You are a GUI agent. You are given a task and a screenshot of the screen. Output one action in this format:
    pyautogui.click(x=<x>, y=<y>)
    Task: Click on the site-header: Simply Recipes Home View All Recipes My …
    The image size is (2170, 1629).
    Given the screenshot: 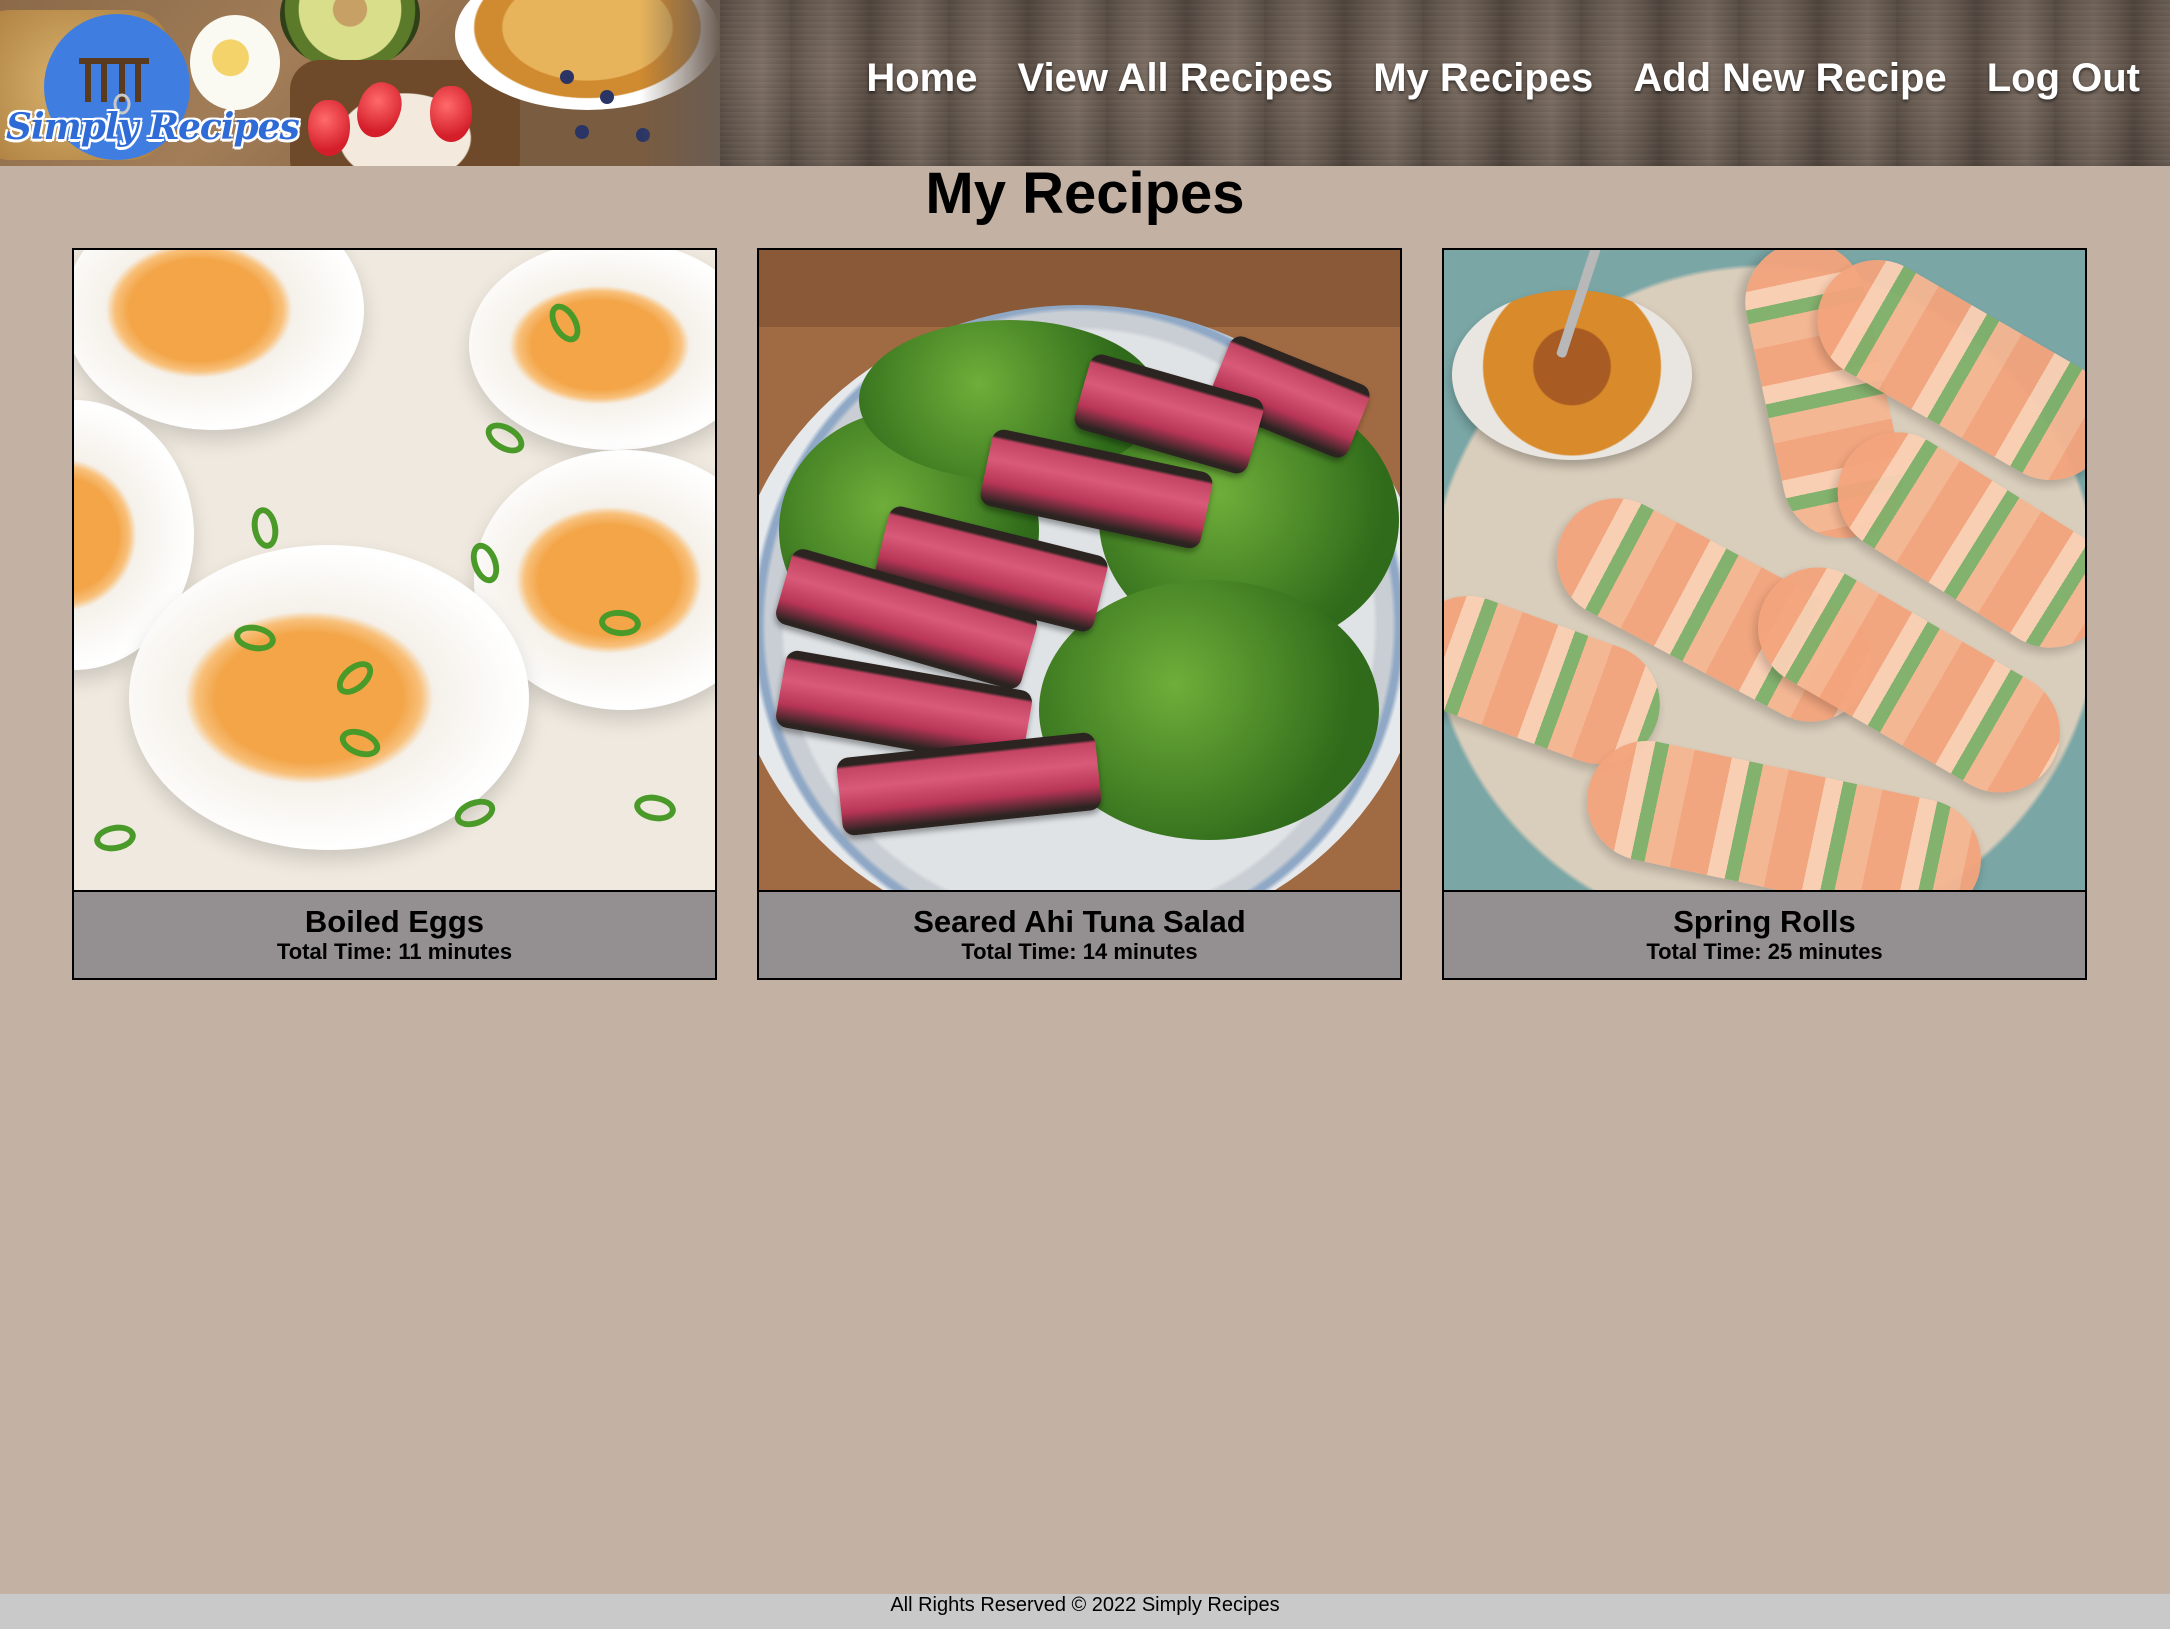 What is the action you would take?
    pyautogui.click(x=1085, y=83)
    